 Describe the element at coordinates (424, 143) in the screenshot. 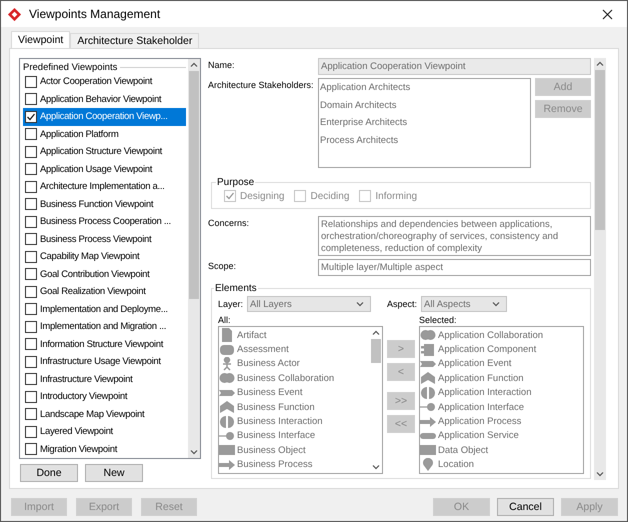

I see `stakeholder-item: Process Architects` at that location.